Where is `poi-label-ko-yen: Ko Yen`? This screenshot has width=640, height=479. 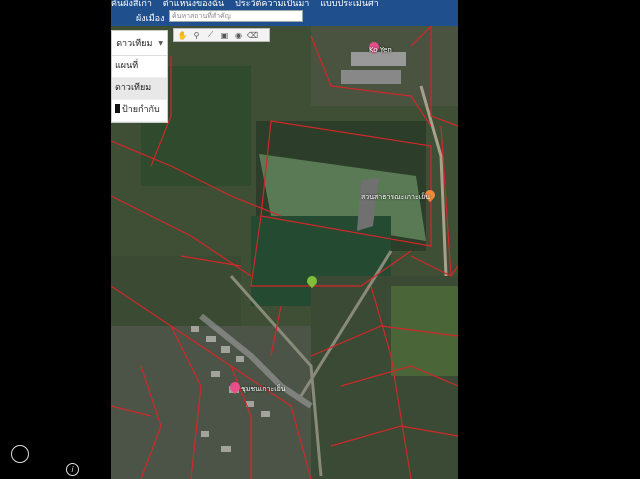
poi-label-ko-yen: Ko Yen is located at coordinates (380, 50).